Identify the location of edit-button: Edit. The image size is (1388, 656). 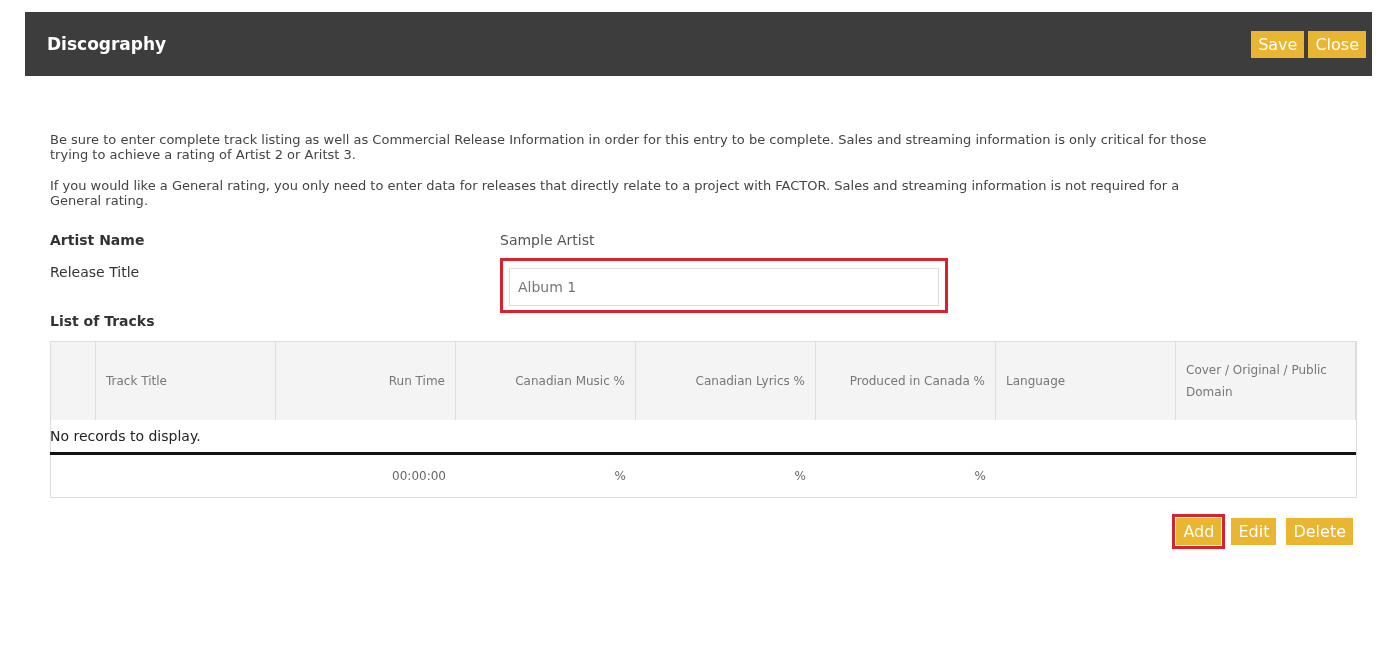
(1254, 531).